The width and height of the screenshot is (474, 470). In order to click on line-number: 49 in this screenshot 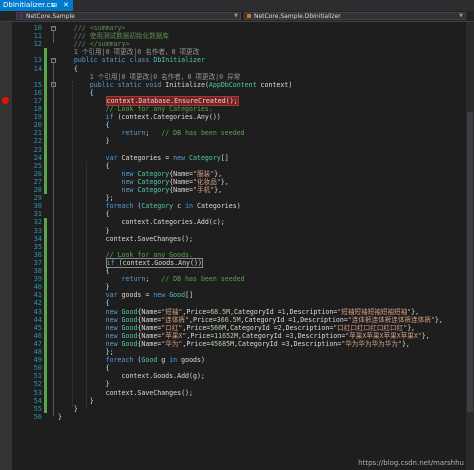, I will do `click(37, 360)`.